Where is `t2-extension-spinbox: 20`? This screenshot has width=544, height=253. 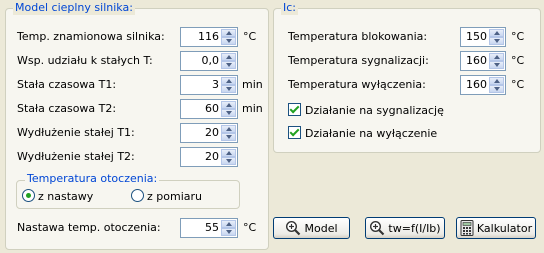
t2-extension-spinbox: 20 is located at coordinates (209, 157).